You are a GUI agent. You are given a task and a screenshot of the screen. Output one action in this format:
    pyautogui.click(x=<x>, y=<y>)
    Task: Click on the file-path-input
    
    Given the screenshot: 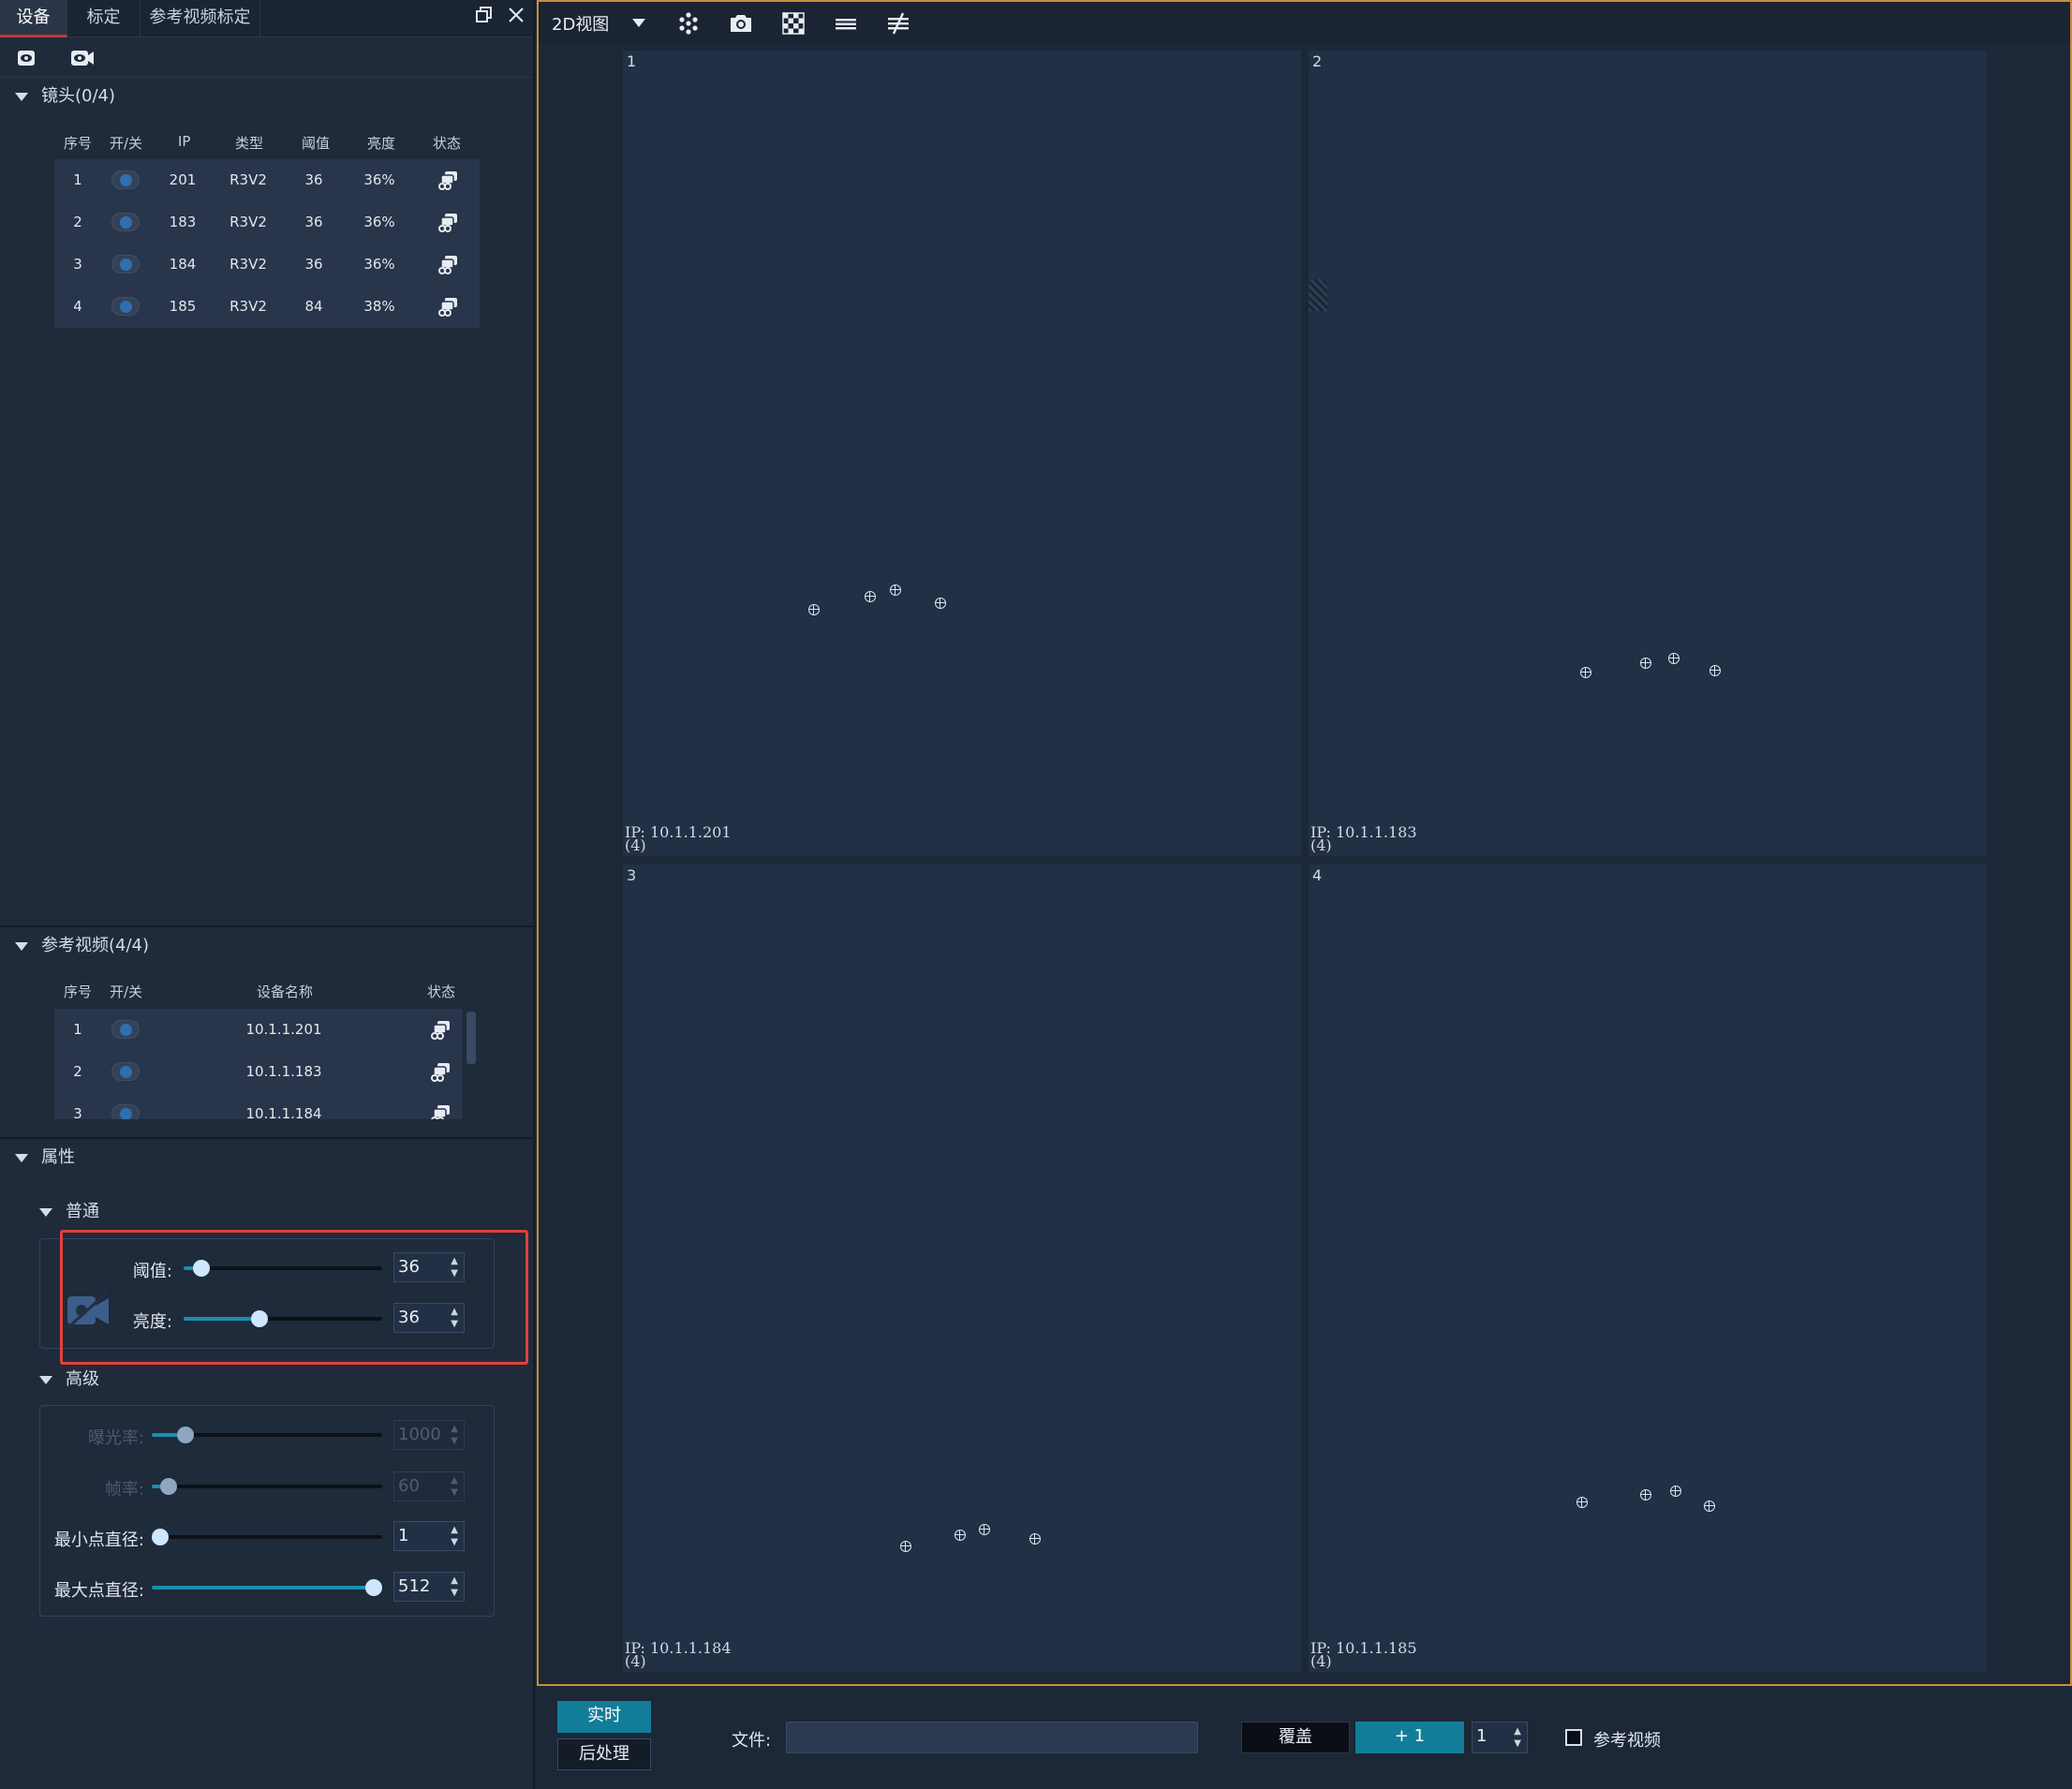 What is the action you would take?
    pyautogui.click(x=992, y=1738)
    